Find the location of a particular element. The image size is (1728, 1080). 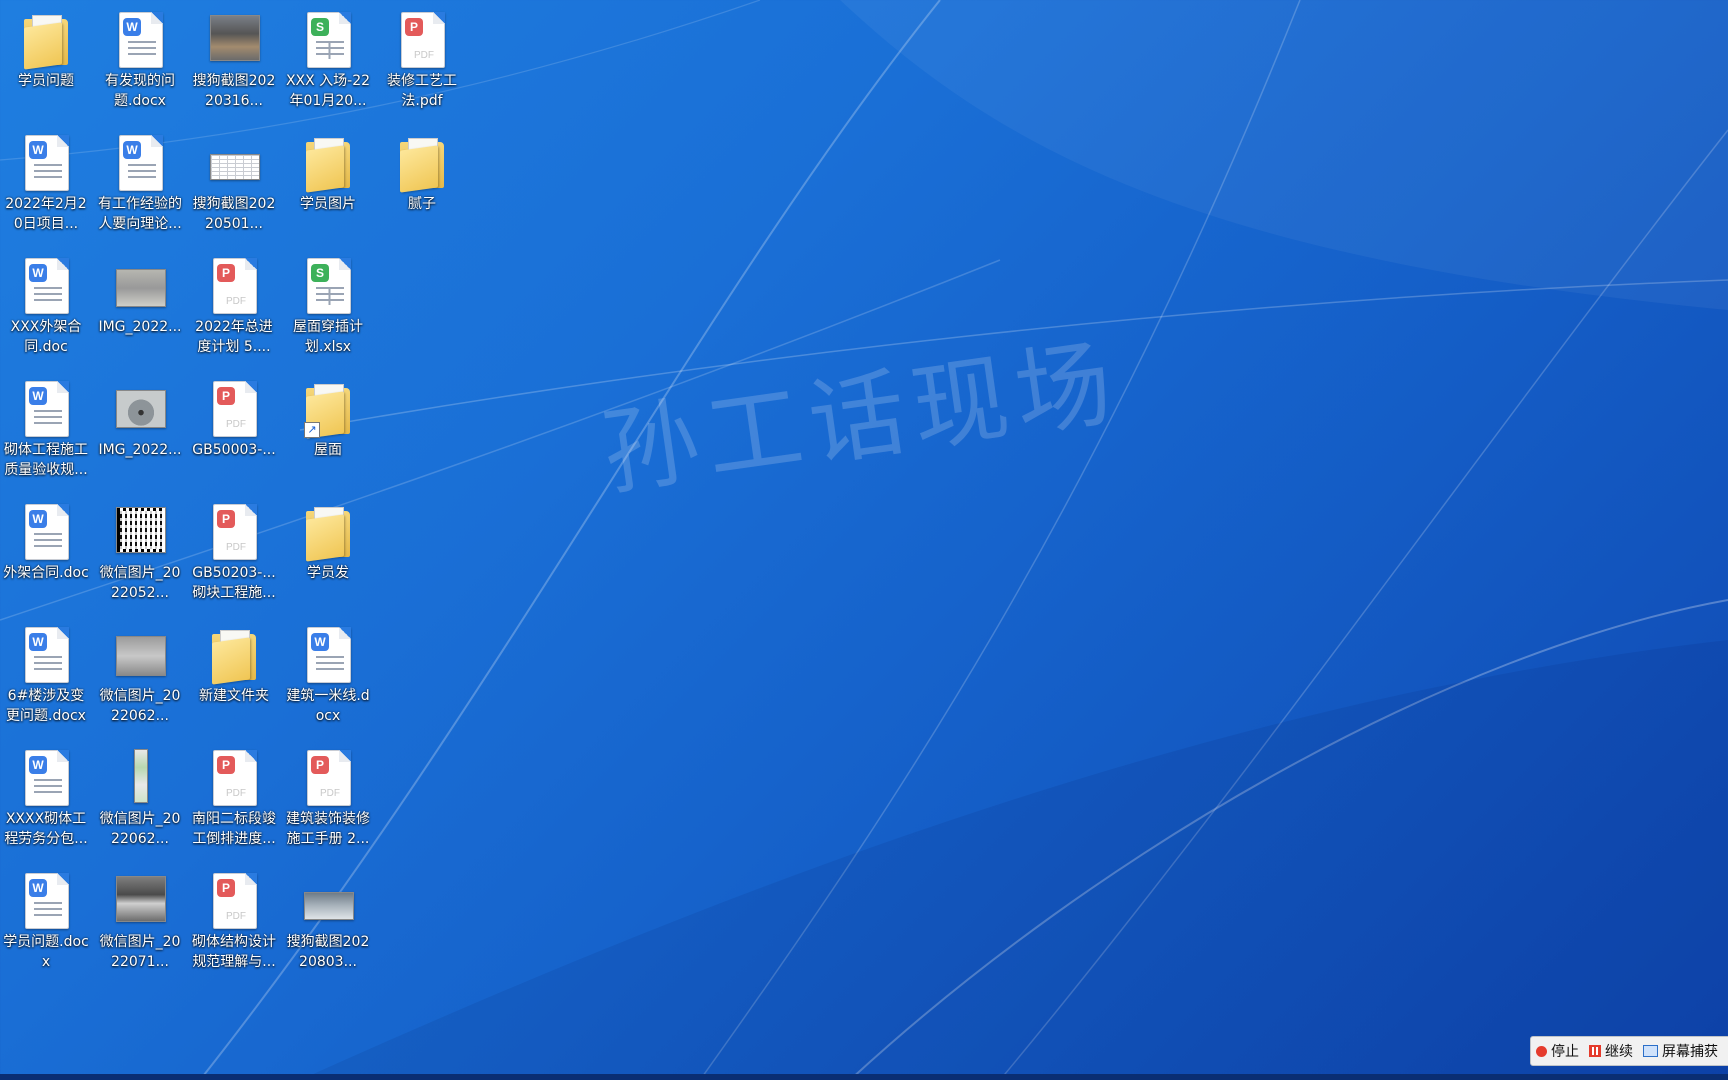

desktop-icon-label: 腻子 is located at coordinates (422, 204).